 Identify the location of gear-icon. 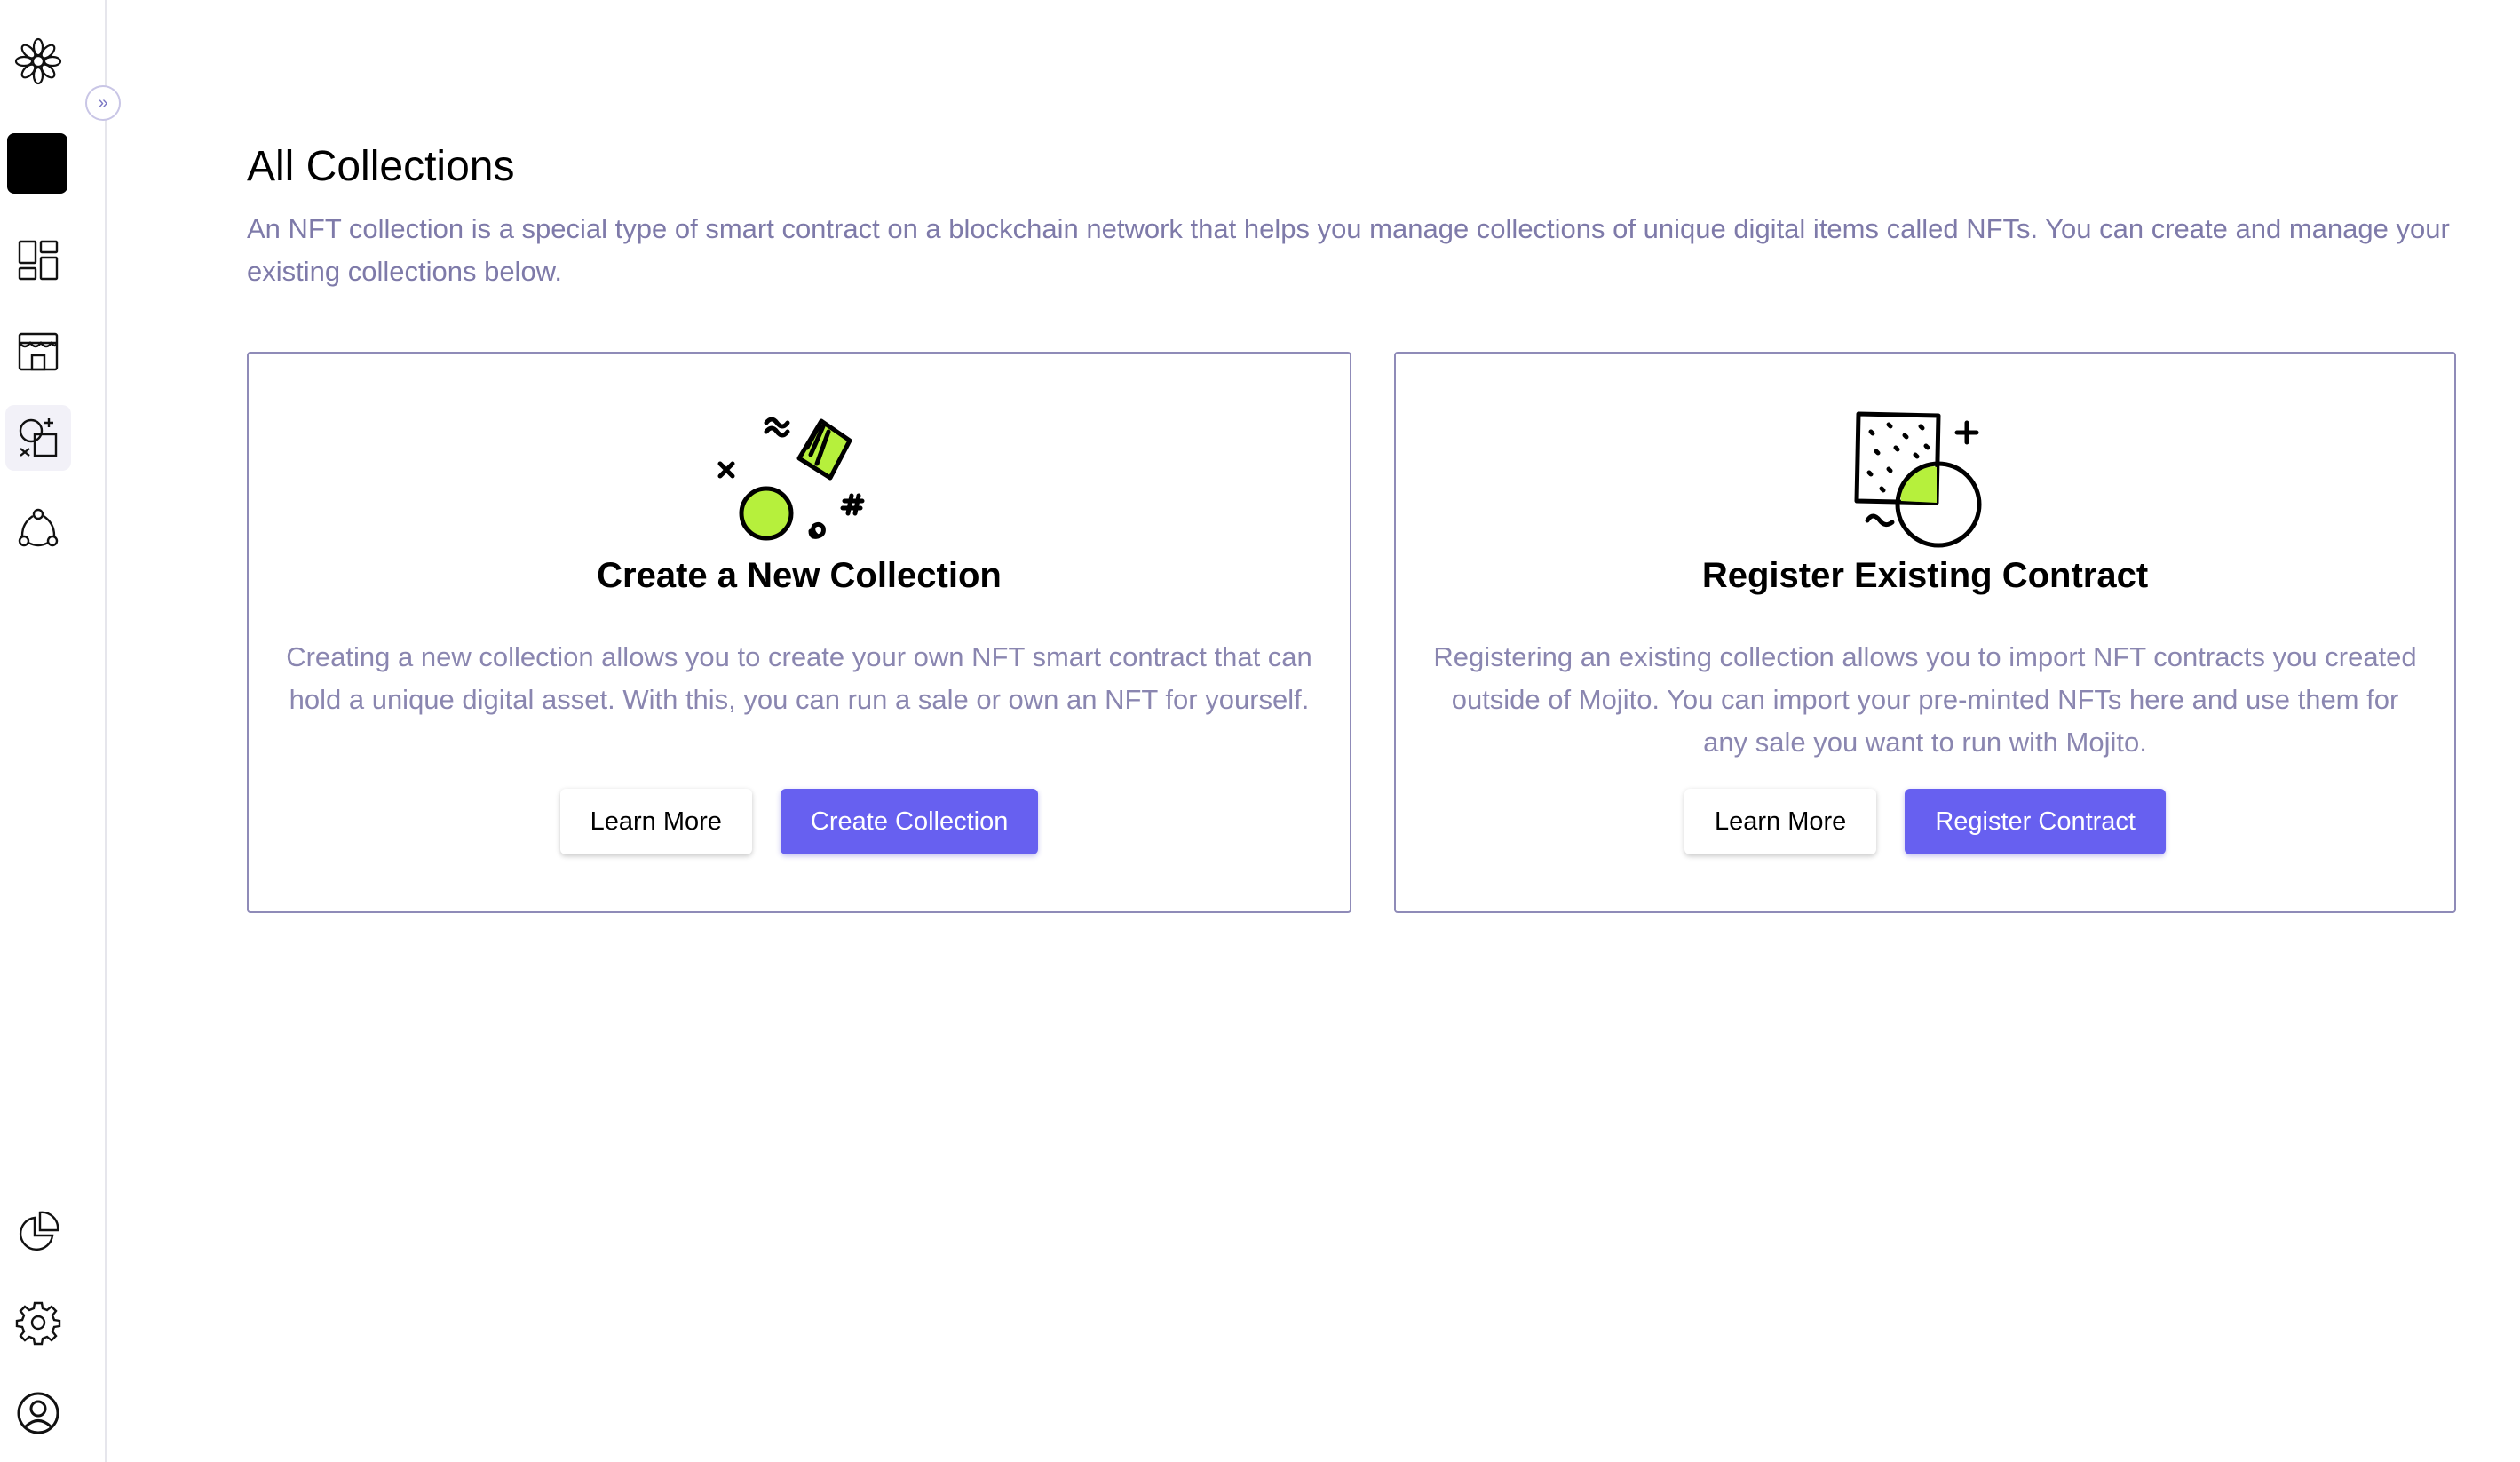
(38, 1323).